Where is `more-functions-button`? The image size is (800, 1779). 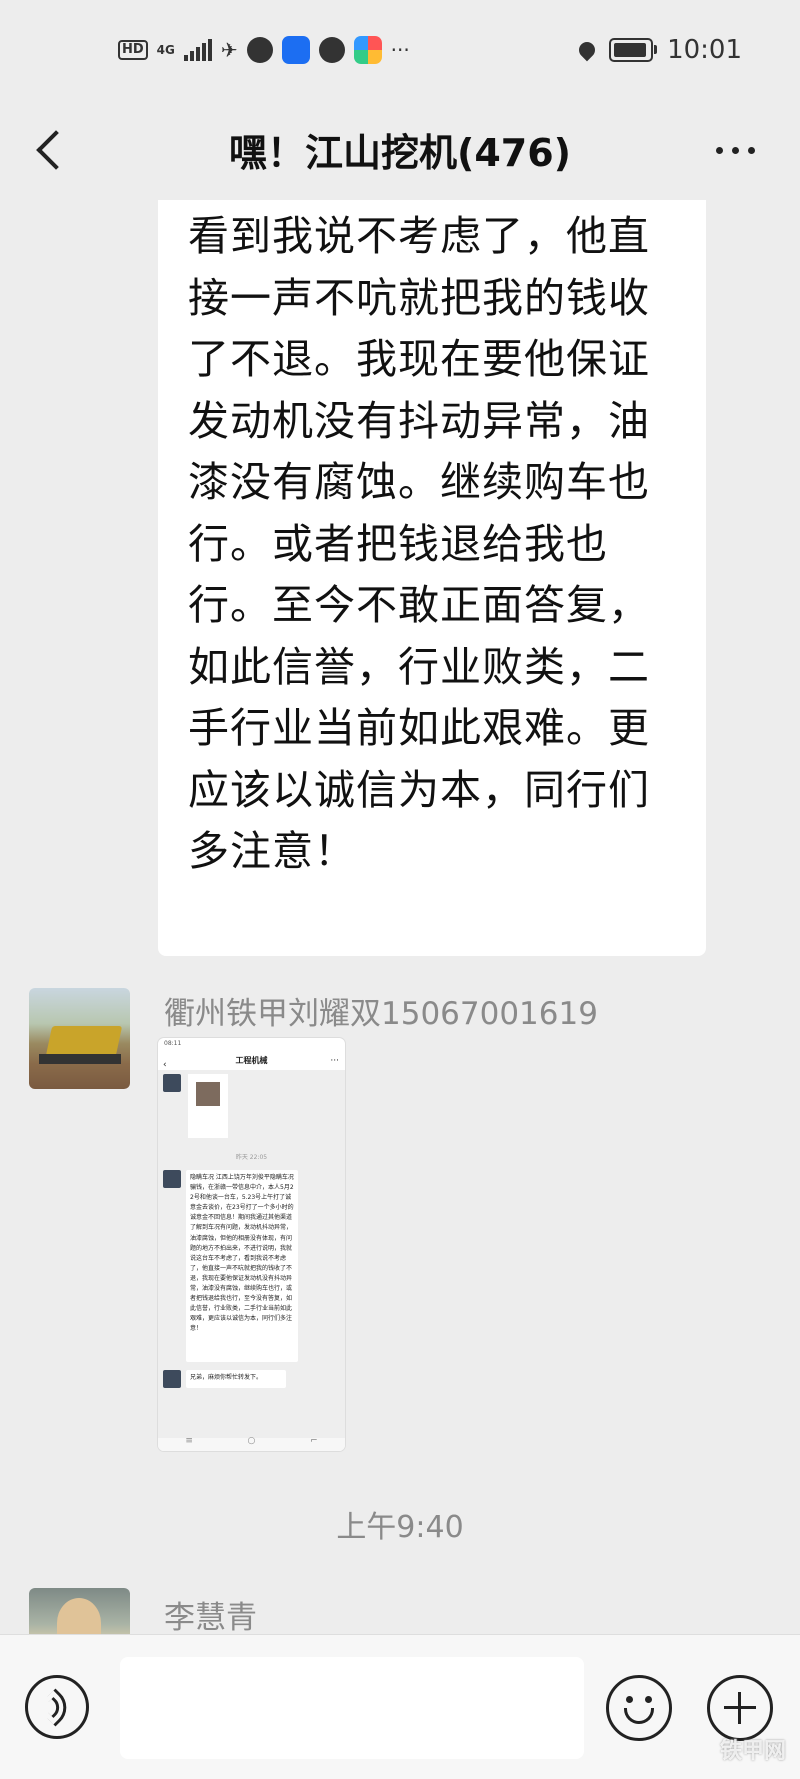
more-functions-button is located at coordinates (740, 1708).